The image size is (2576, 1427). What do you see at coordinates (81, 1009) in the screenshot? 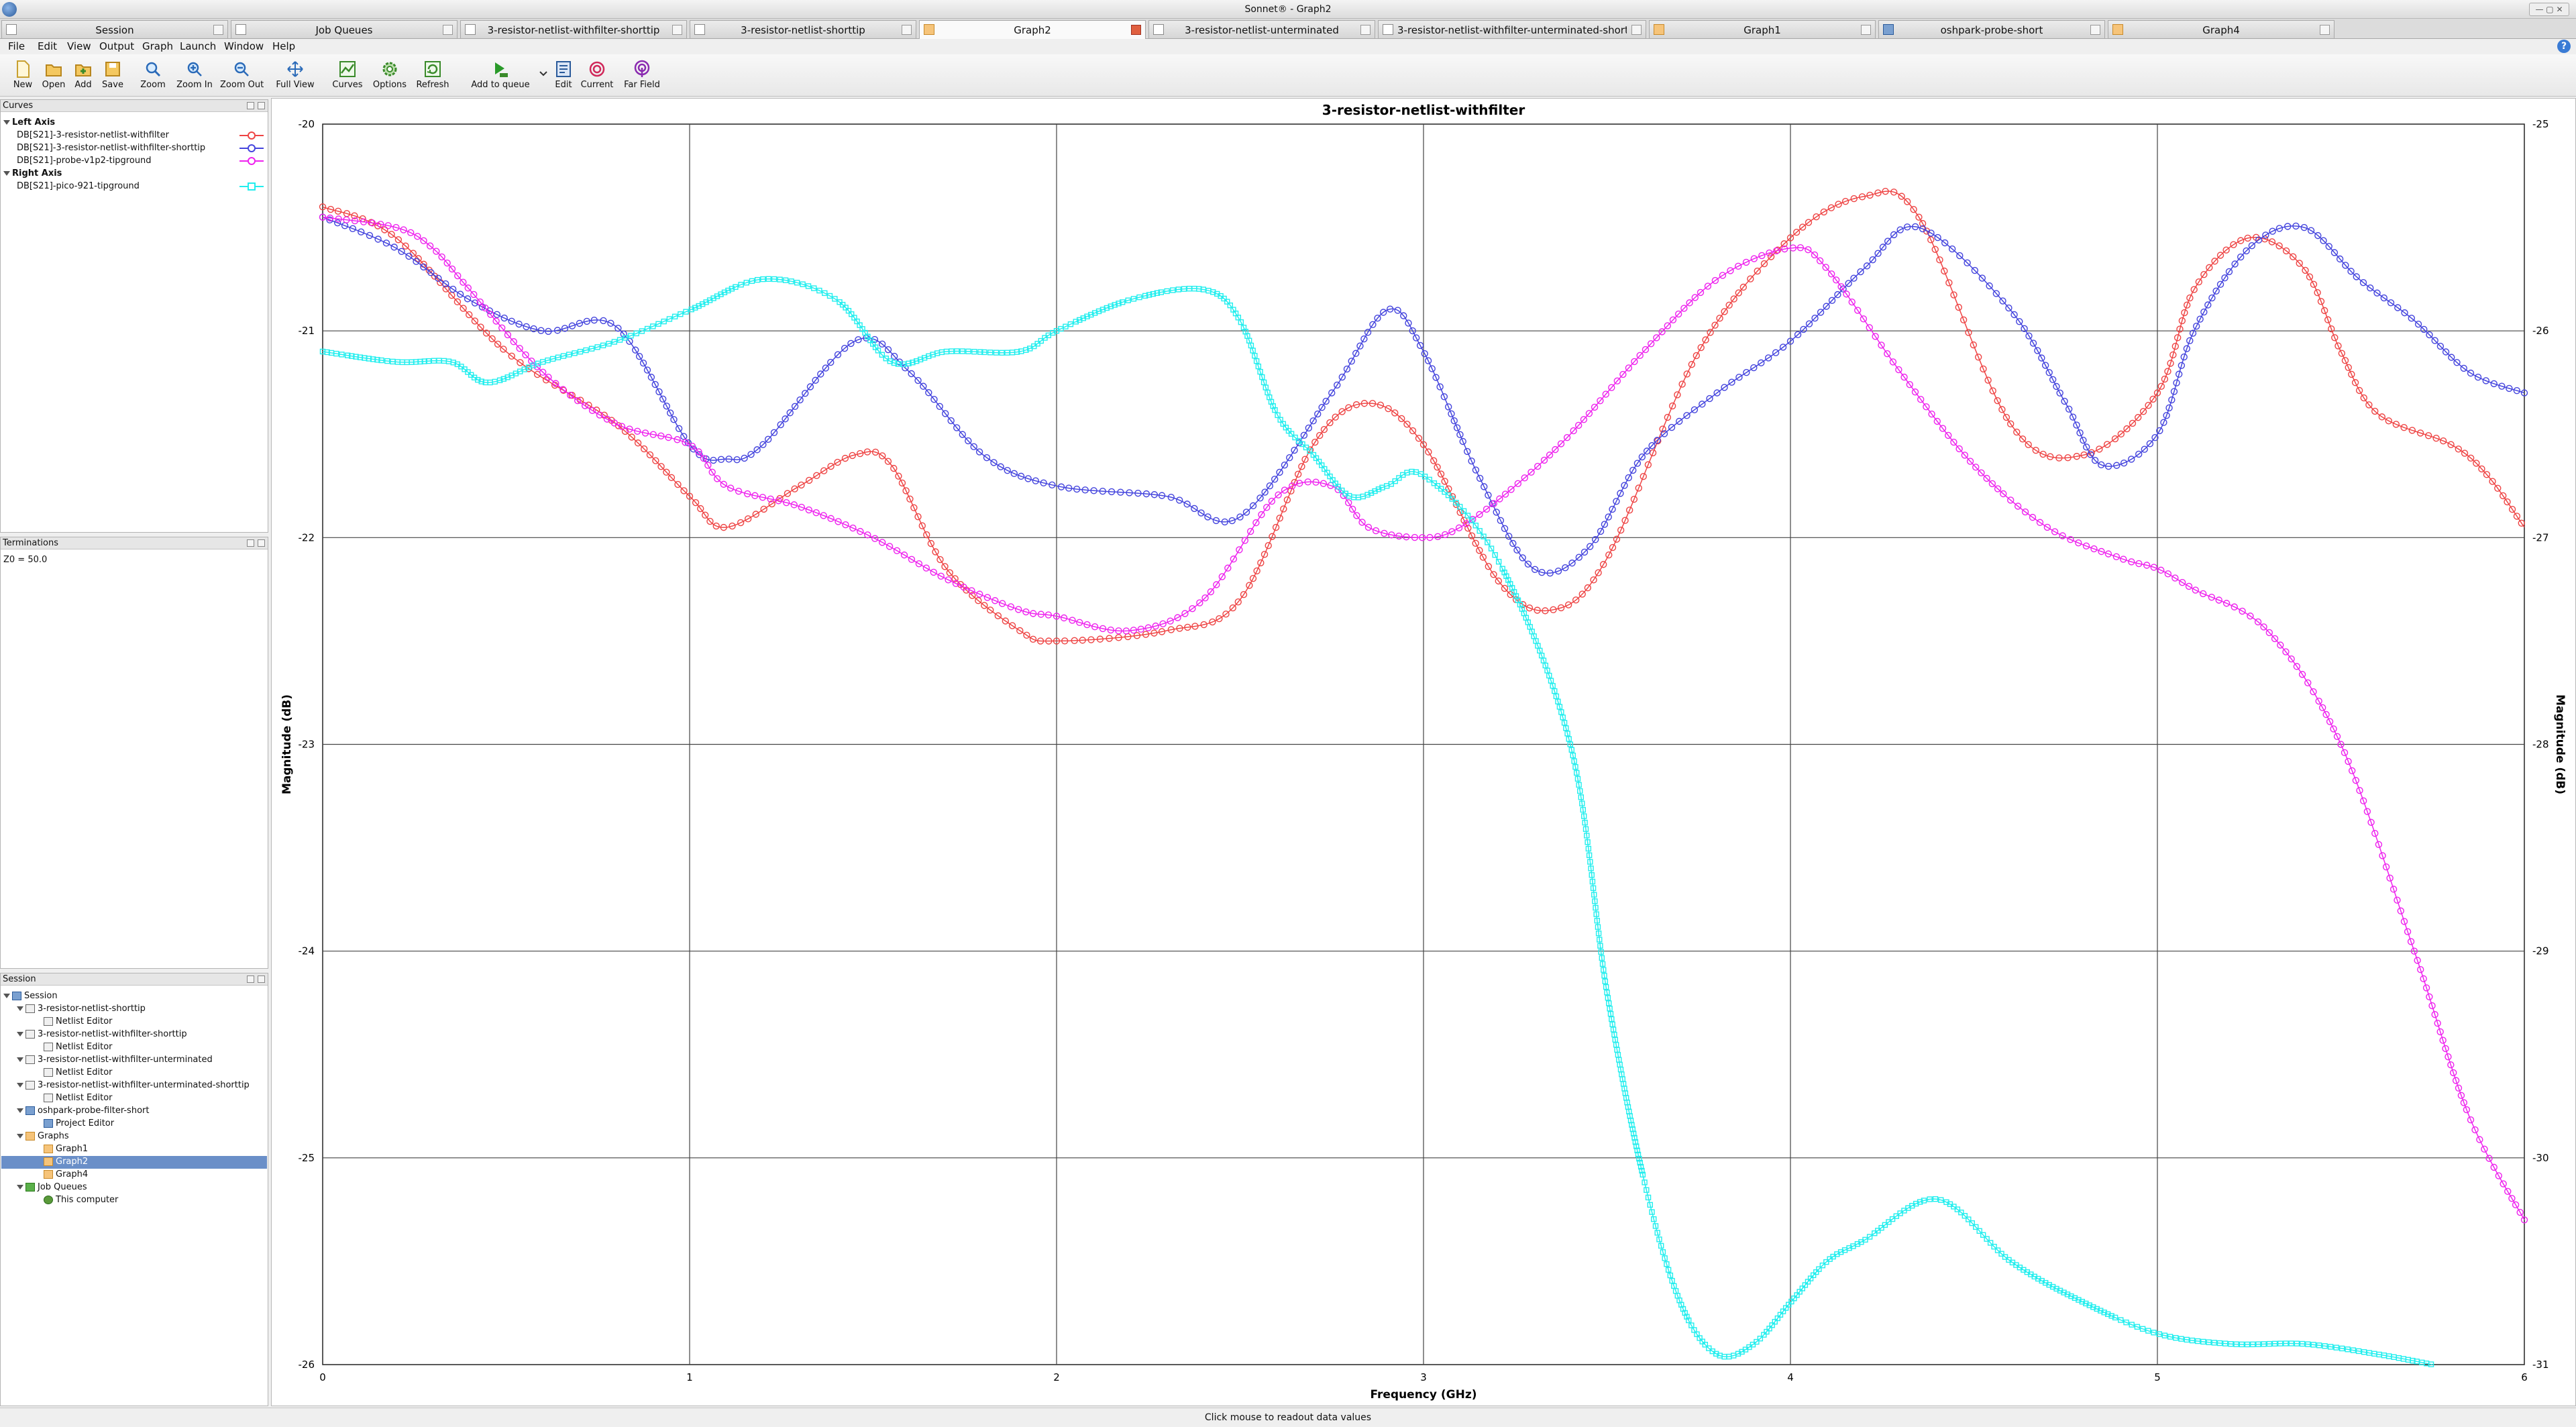
I see `tree-item-project: 3-resistor-netlist-shorttip` at bounding box center [81, 1009].